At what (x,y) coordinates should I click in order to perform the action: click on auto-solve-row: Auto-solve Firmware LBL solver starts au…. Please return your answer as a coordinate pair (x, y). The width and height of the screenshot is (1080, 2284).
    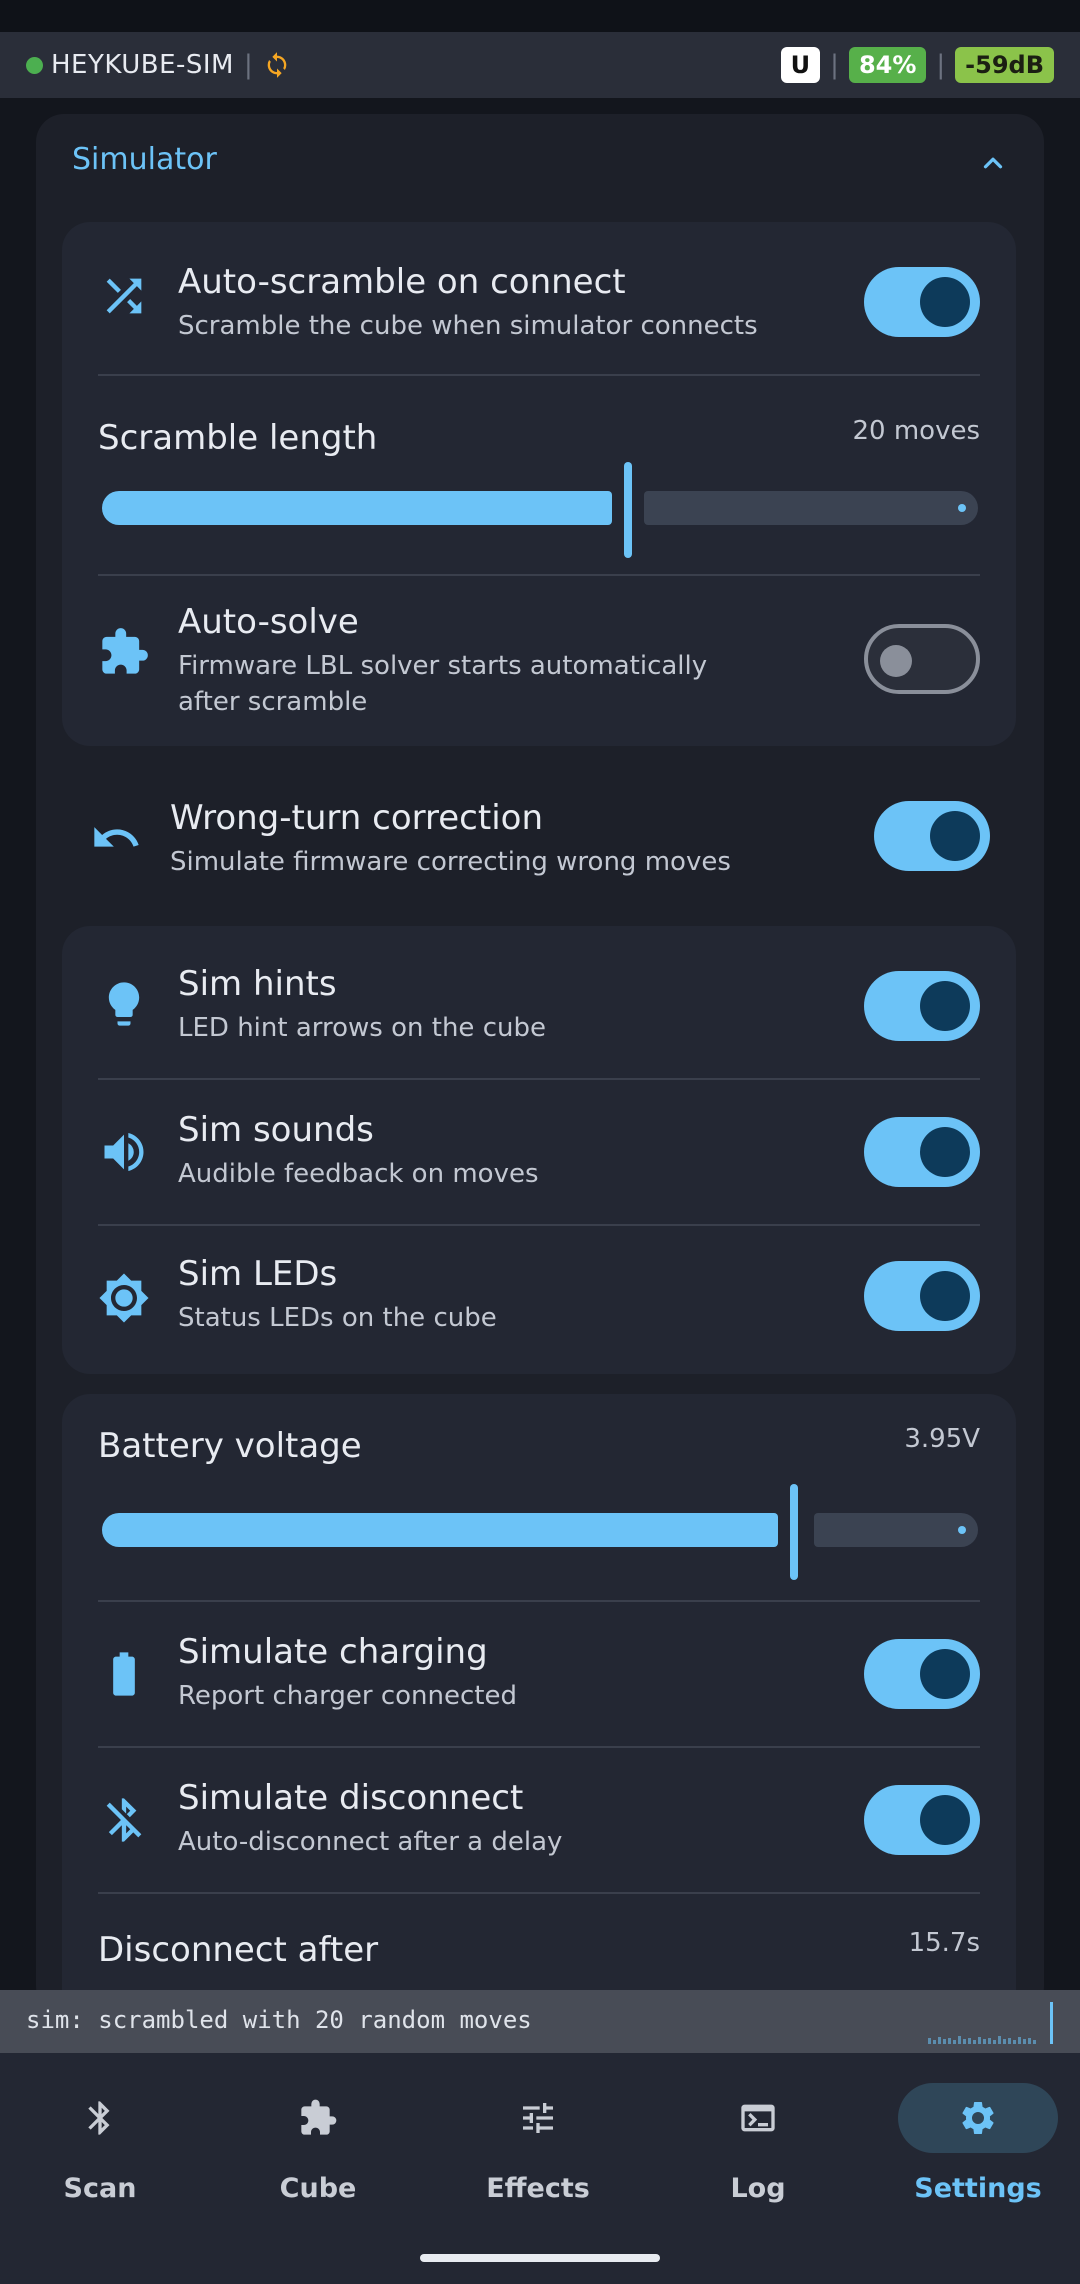
    Looking at the image, I should click on (539, 661).